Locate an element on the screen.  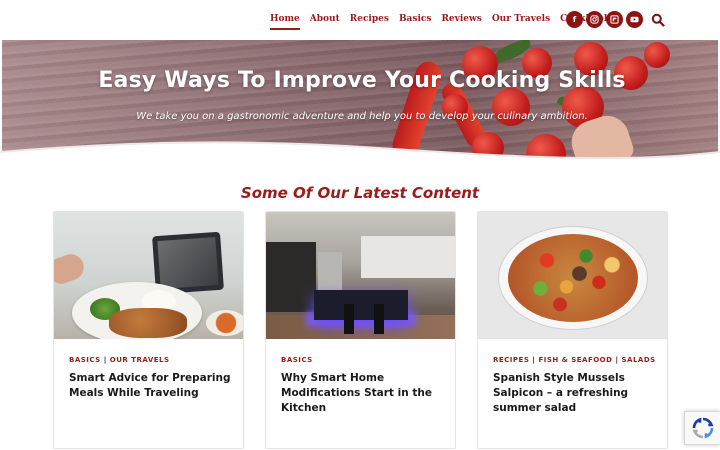
post-categories: RECIPES | FISH & SEAFOOD | SALADS is located at coordinates (574, 360).